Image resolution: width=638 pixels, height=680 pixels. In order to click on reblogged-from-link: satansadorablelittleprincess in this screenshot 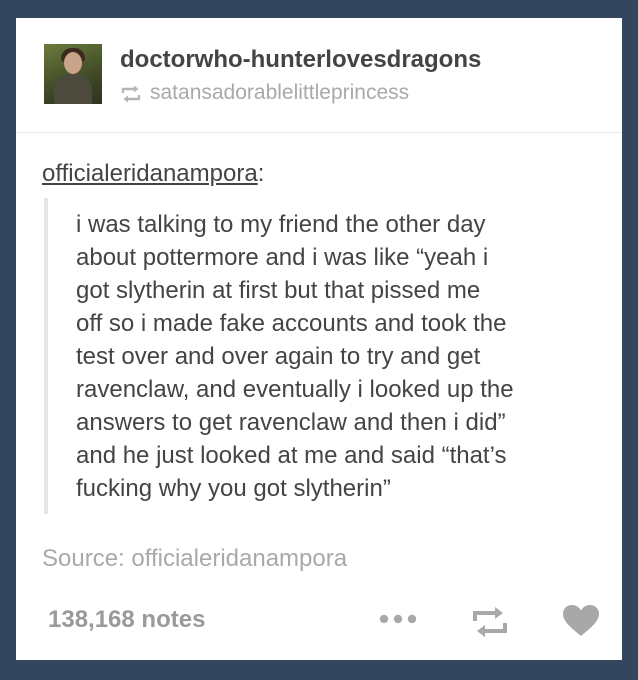, I will do `click(279, 93)`.